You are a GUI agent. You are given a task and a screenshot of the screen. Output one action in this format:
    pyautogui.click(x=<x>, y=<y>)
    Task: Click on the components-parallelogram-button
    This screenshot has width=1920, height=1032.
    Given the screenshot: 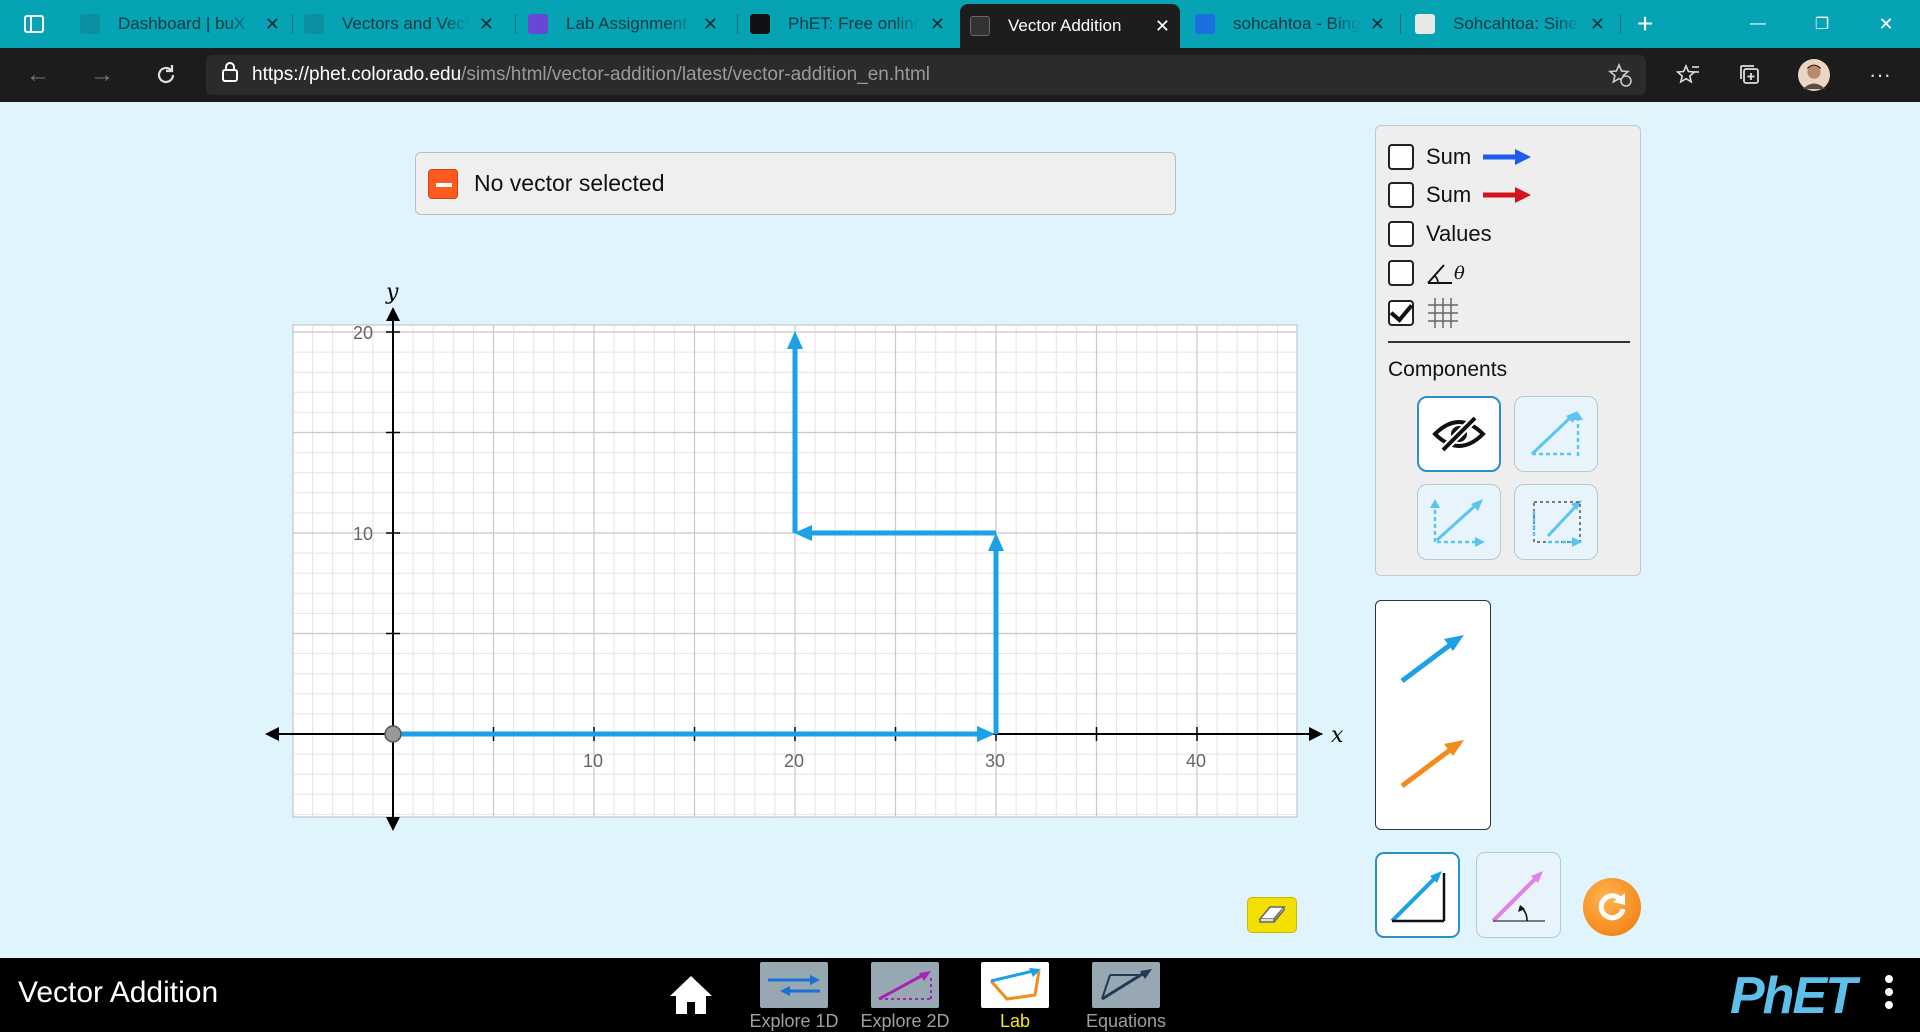 What is the action you would take?
    pyautogui.click(x=1459, y=522)
    